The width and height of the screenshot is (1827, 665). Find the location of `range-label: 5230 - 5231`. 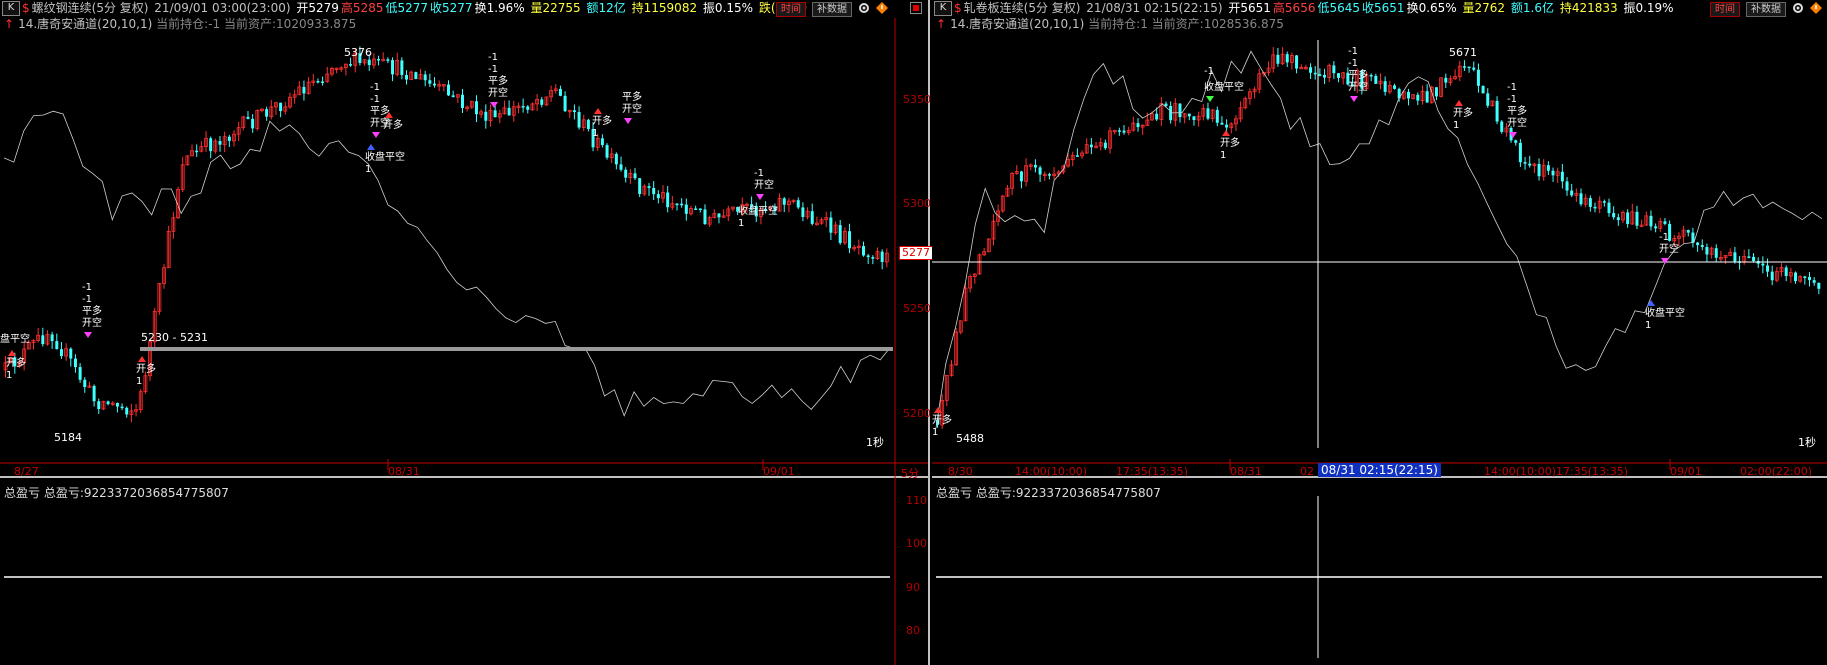

range-label: 5230 - 5231 is located at coordinates (174, 337).